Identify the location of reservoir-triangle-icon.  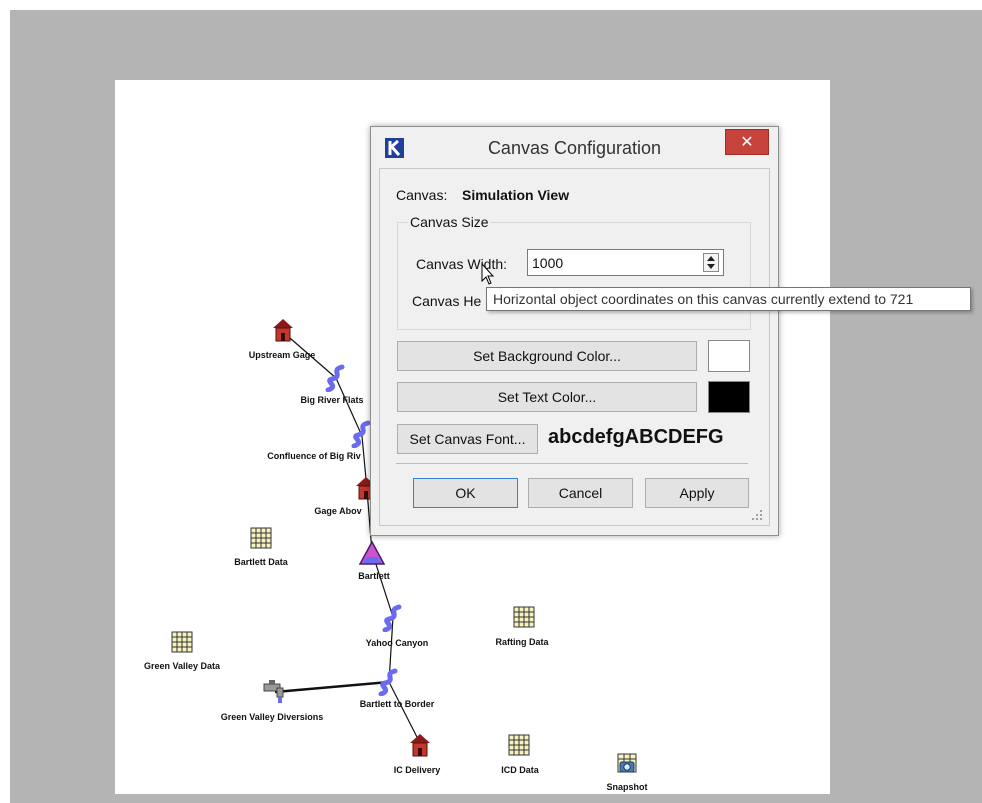
(372, 552).